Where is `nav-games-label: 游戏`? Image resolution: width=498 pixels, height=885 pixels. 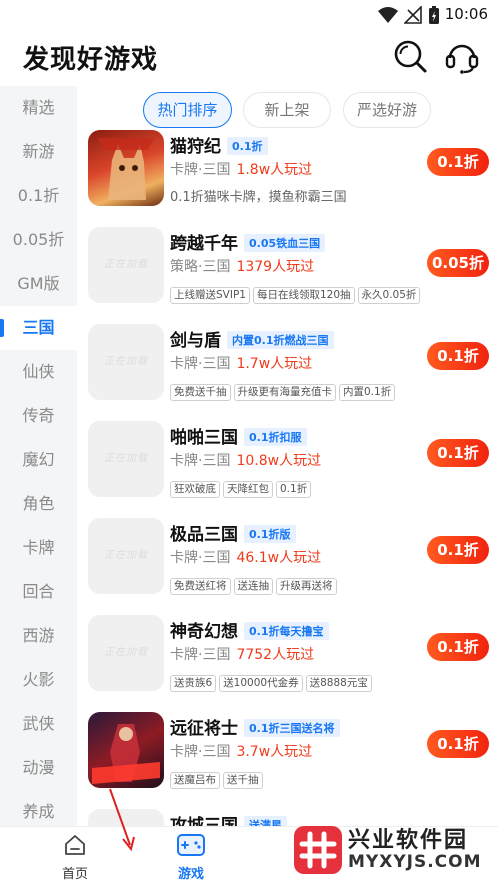 nav-games-label: 游戏 is located at coordinates (190, 874).